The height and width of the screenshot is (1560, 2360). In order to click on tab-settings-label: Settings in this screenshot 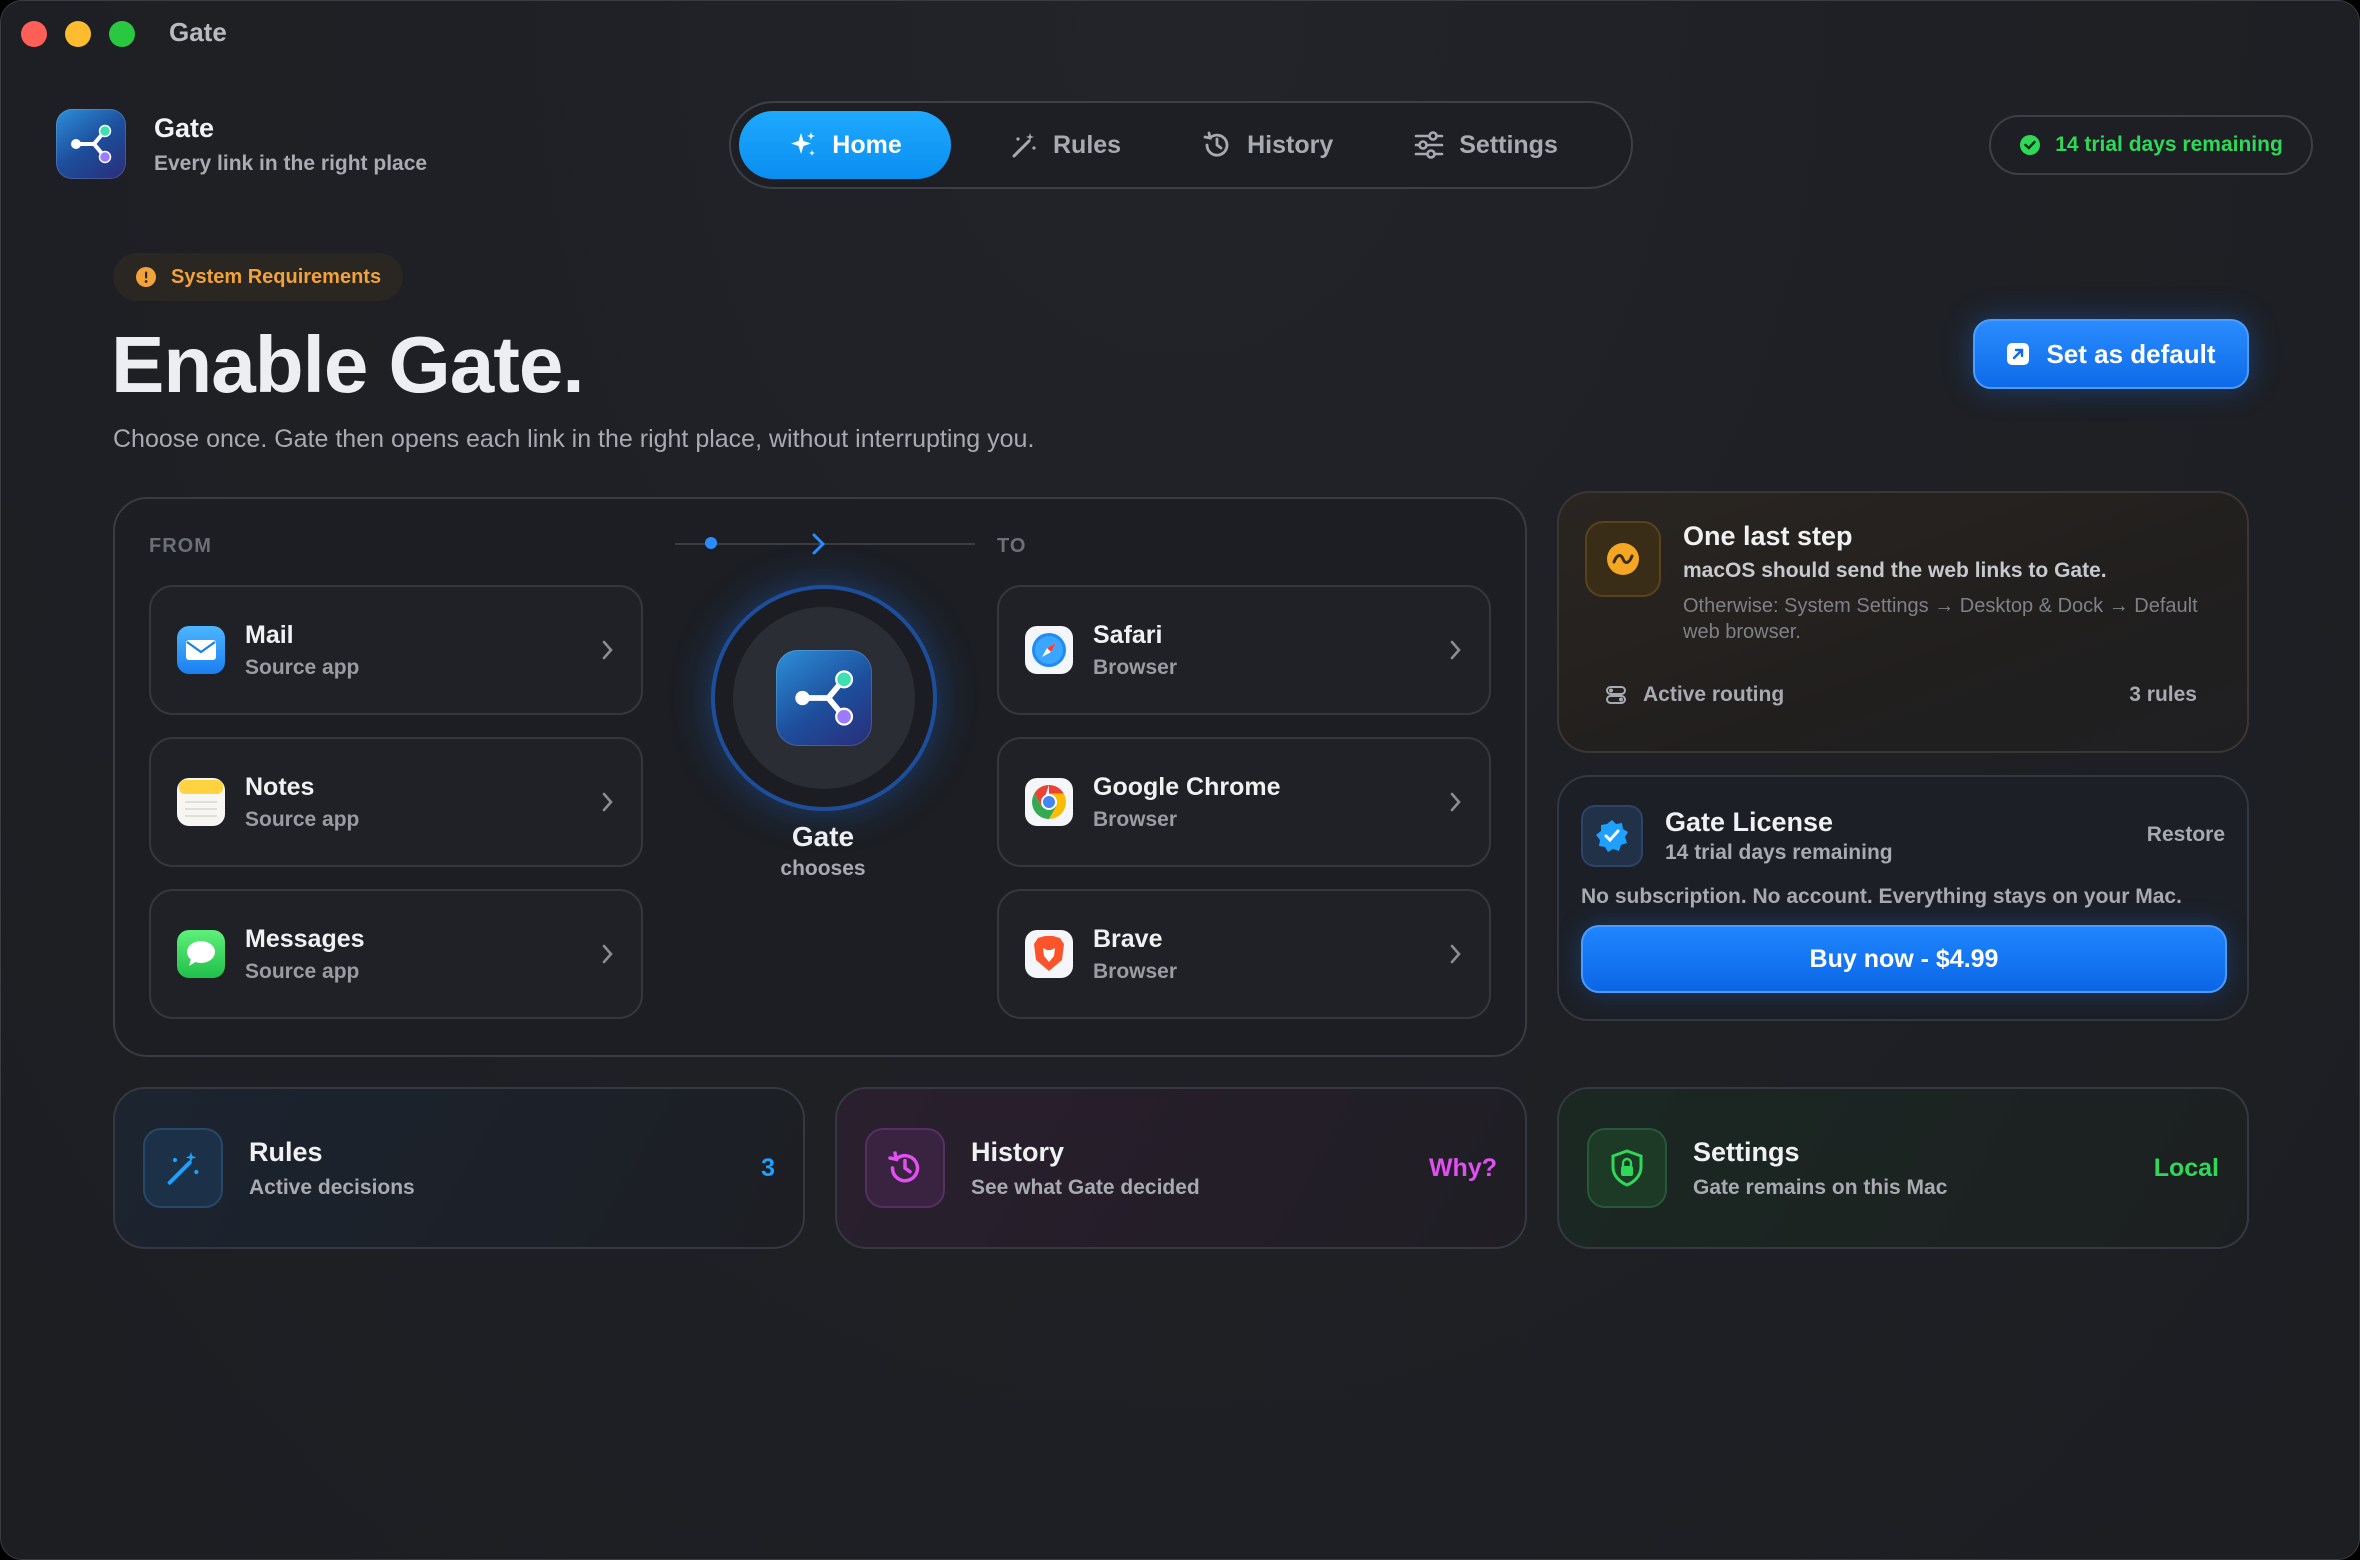, I will do `click(1508, 144)`.